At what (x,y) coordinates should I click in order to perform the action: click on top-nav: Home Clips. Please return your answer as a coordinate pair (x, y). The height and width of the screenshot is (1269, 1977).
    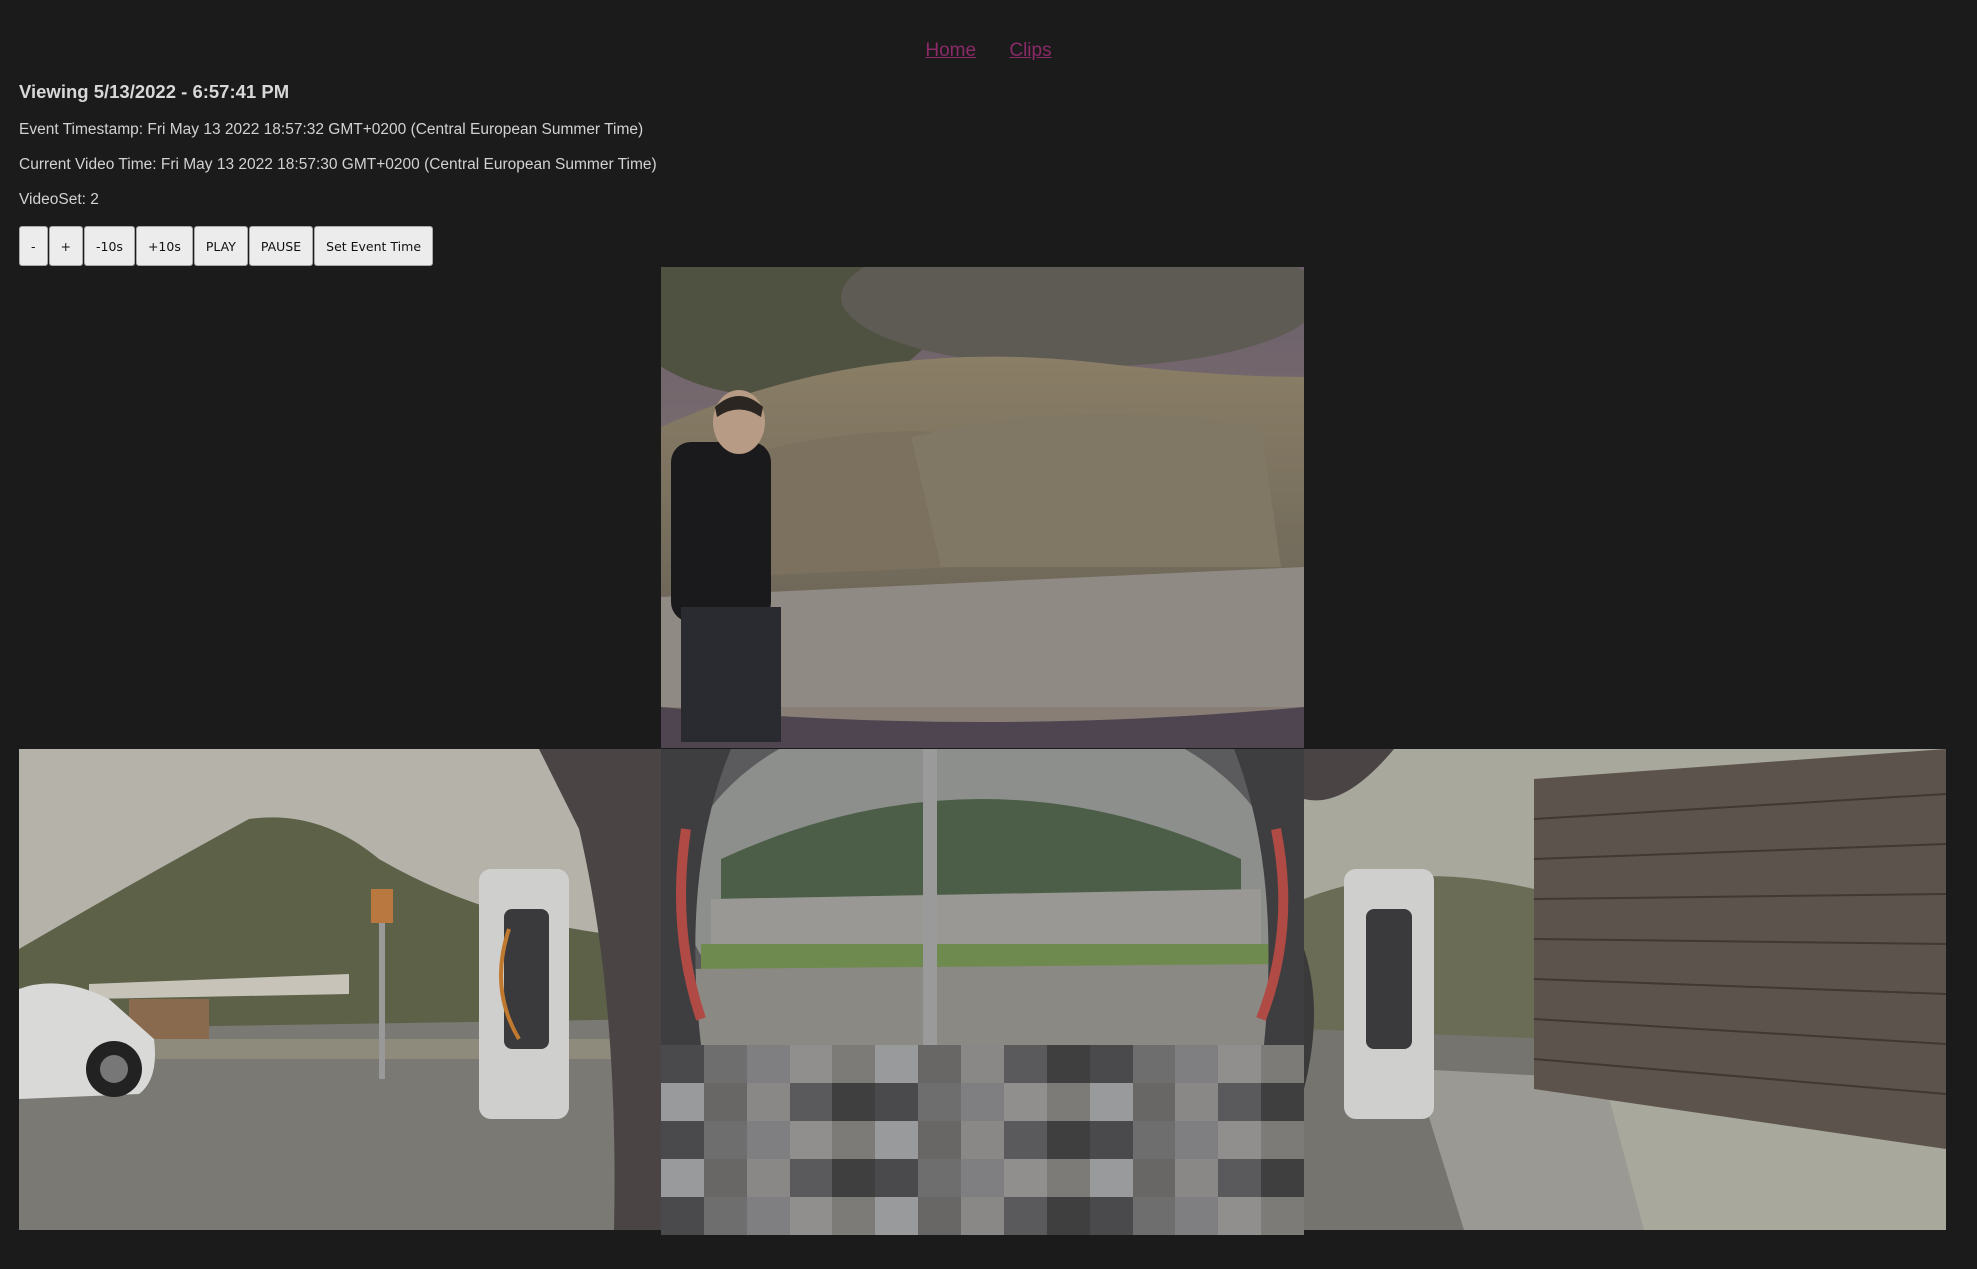
    Looking at the image, I should click on (988, 51).